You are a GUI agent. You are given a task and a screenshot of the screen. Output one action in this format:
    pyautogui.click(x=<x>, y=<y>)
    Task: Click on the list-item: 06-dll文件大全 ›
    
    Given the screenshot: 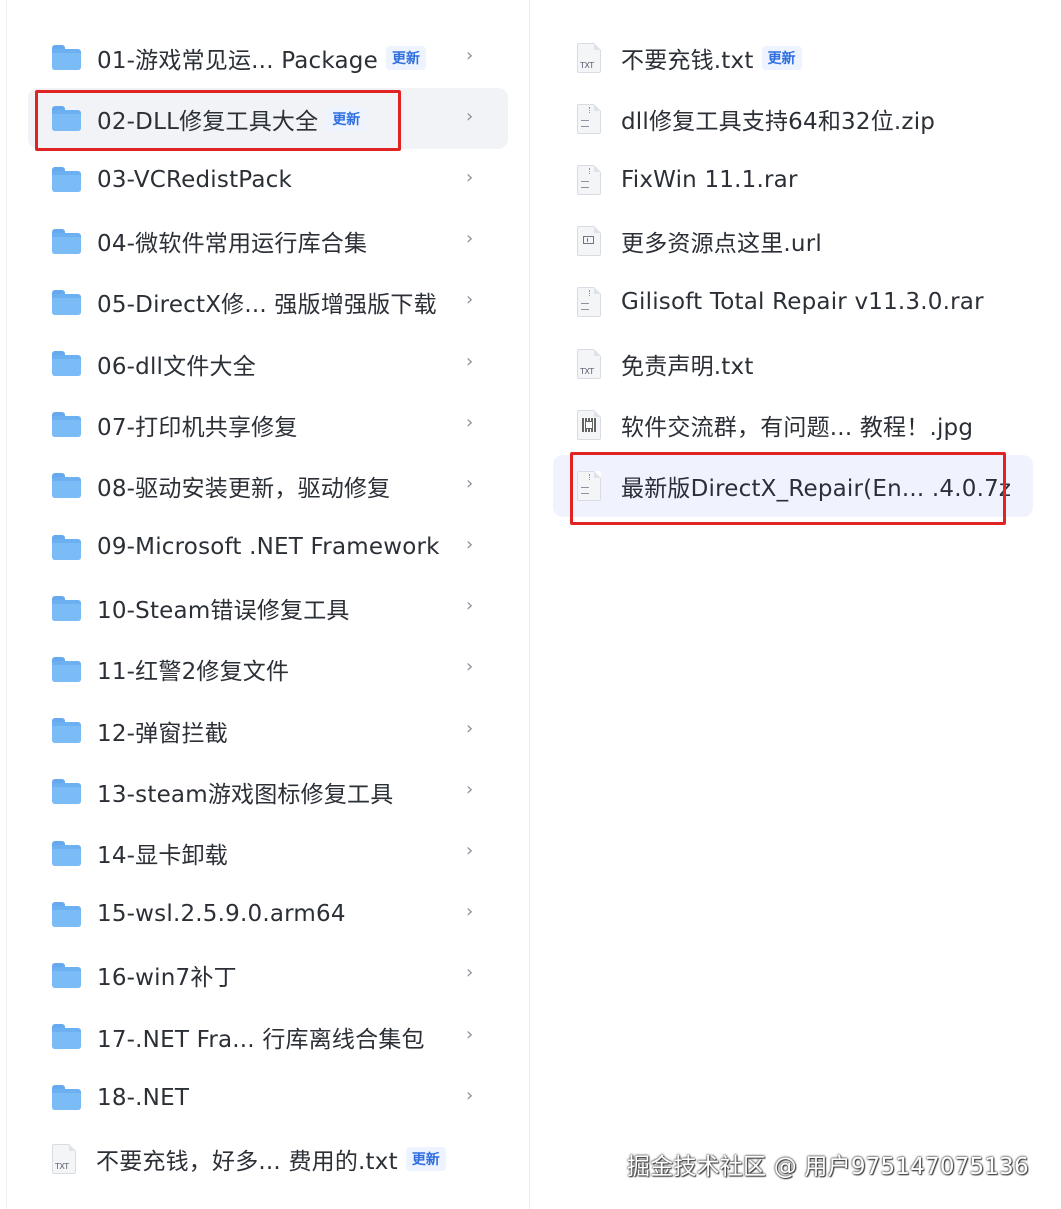 What is the action you would take?
    pyautogui.click(x=268, y=363)
    